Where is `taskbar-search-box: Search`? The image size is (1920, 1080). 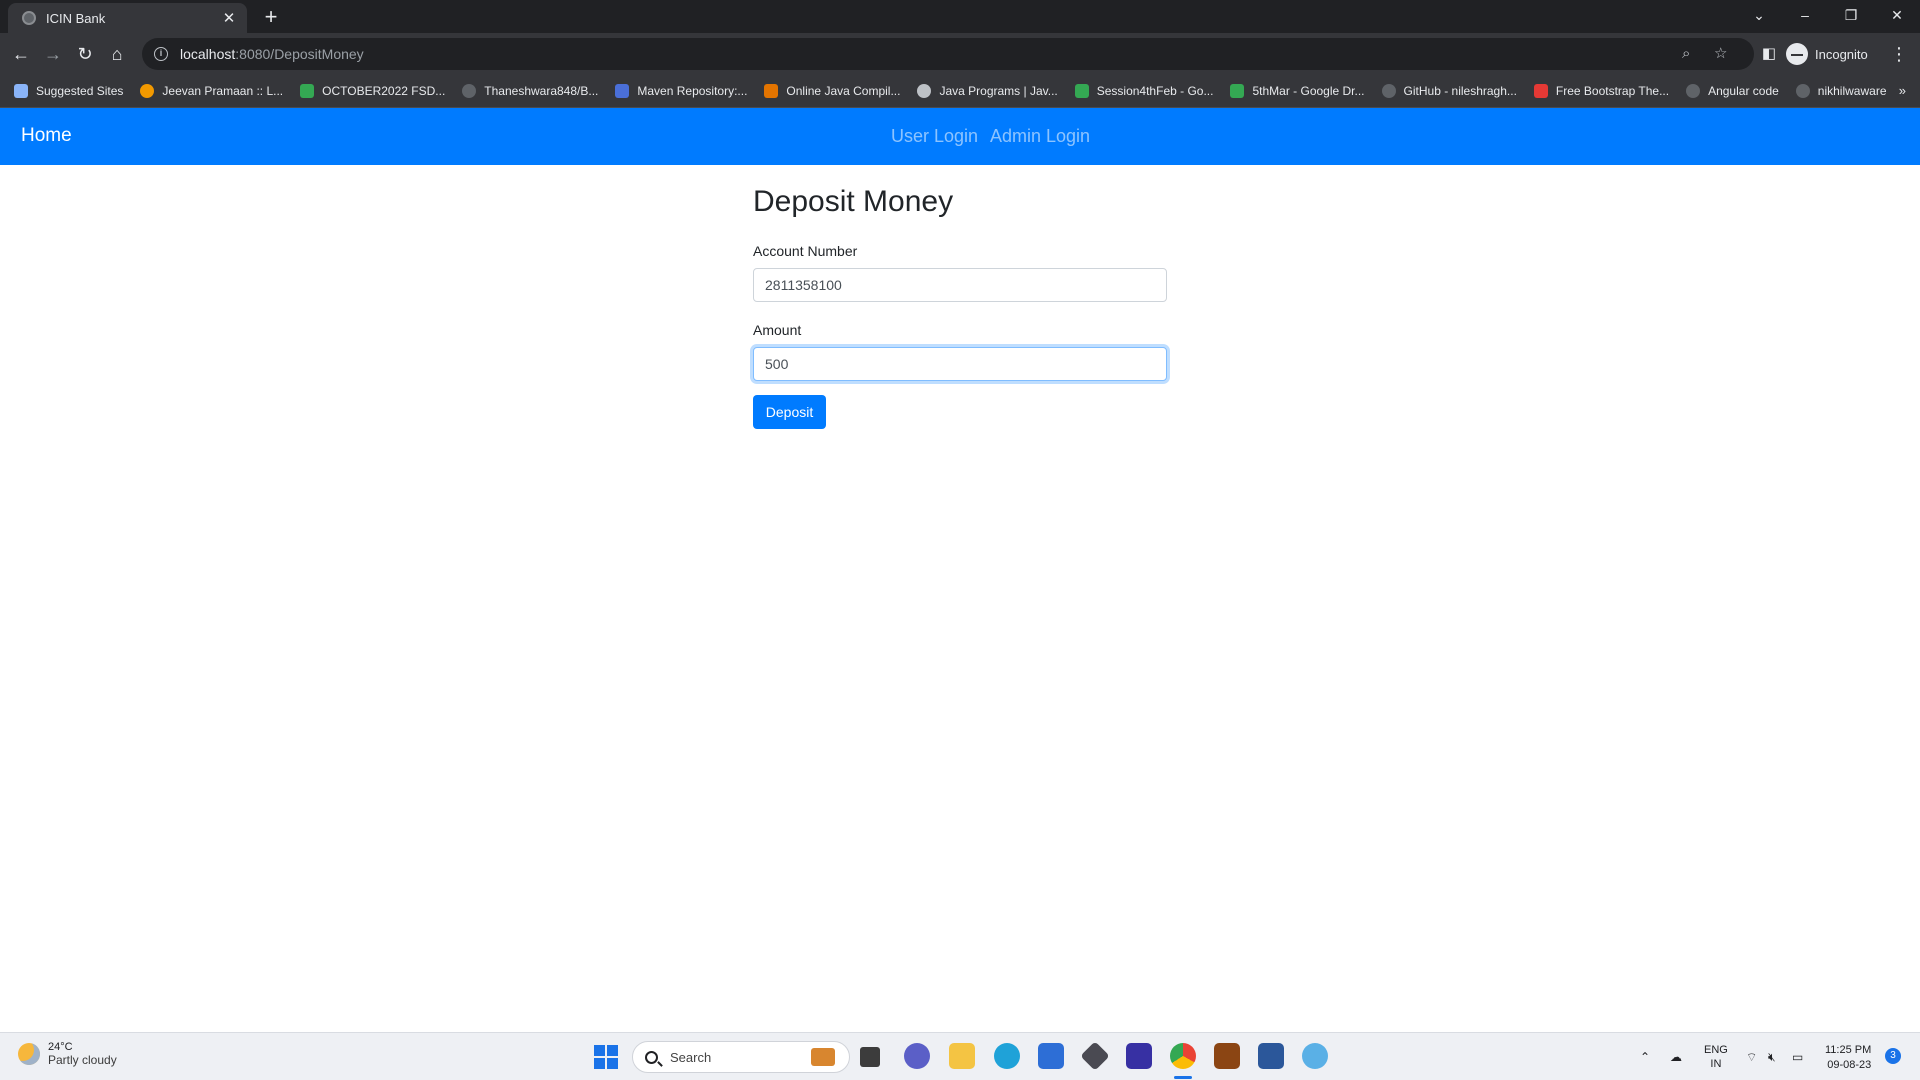
taskbar-search-box: Search is located at coordinates (741, 1057).